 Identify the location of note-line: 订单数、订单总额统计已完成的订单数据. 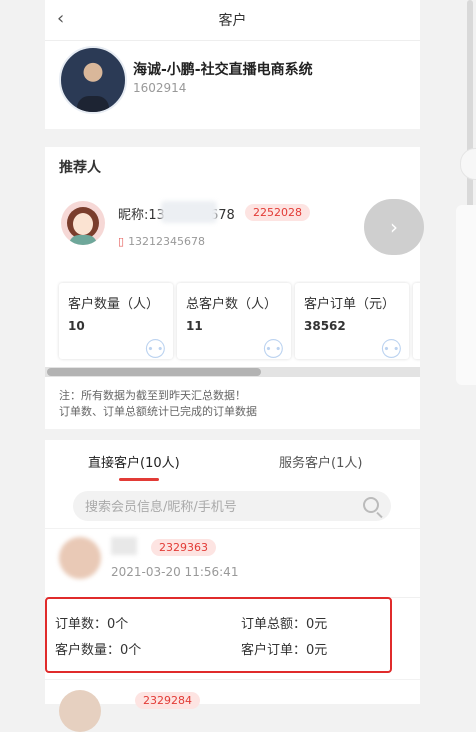
(158, 411).